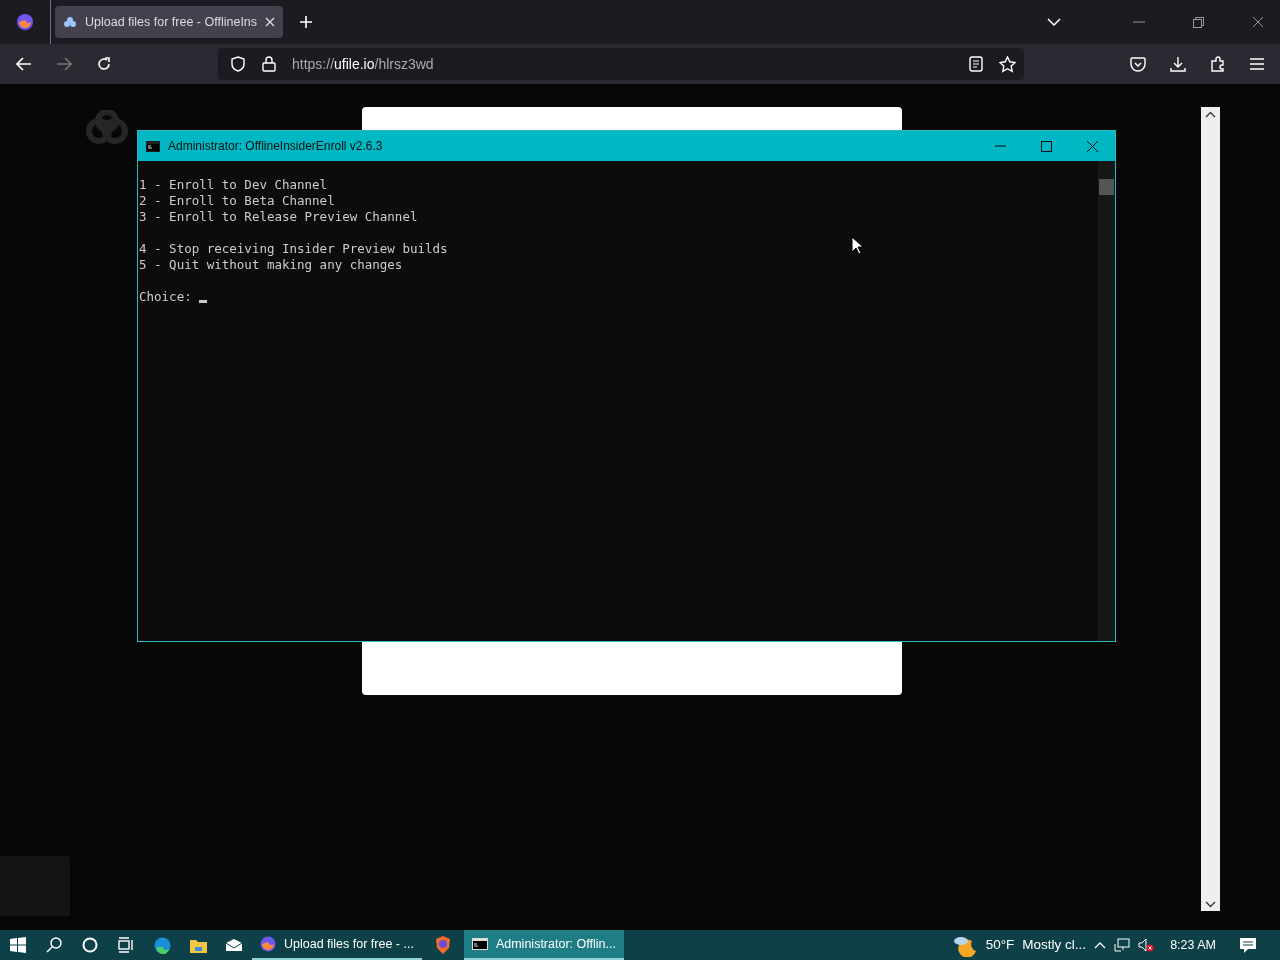 This screenshot has width=1280, height=960. I want to click on menu-icon, so click(1257, 64).